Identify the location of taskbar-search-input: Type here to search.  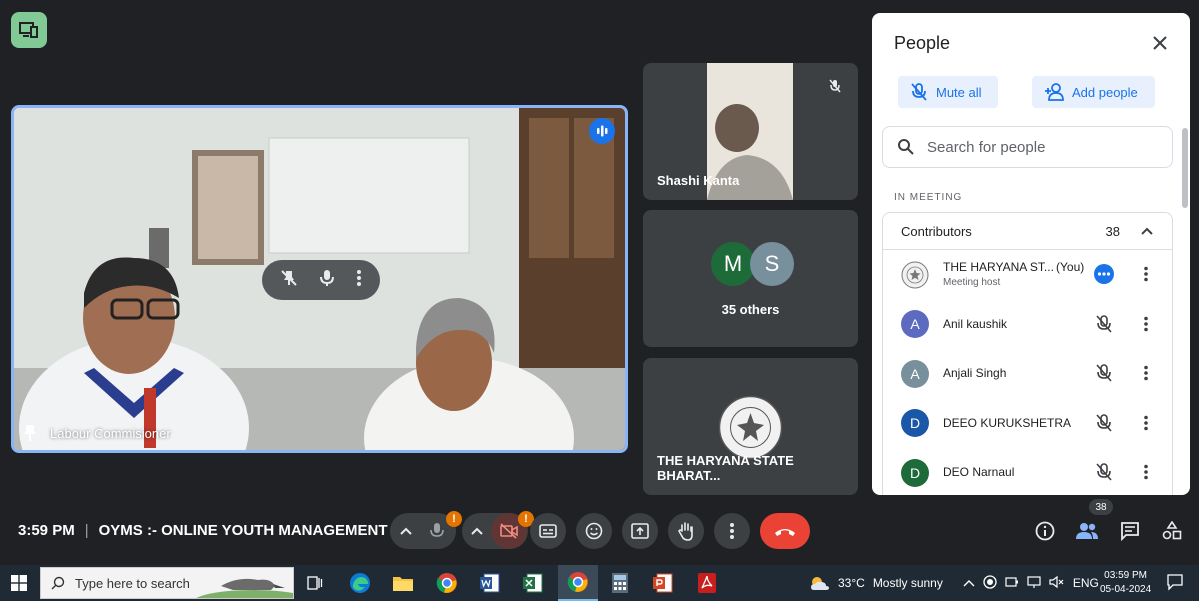
(167, 583).